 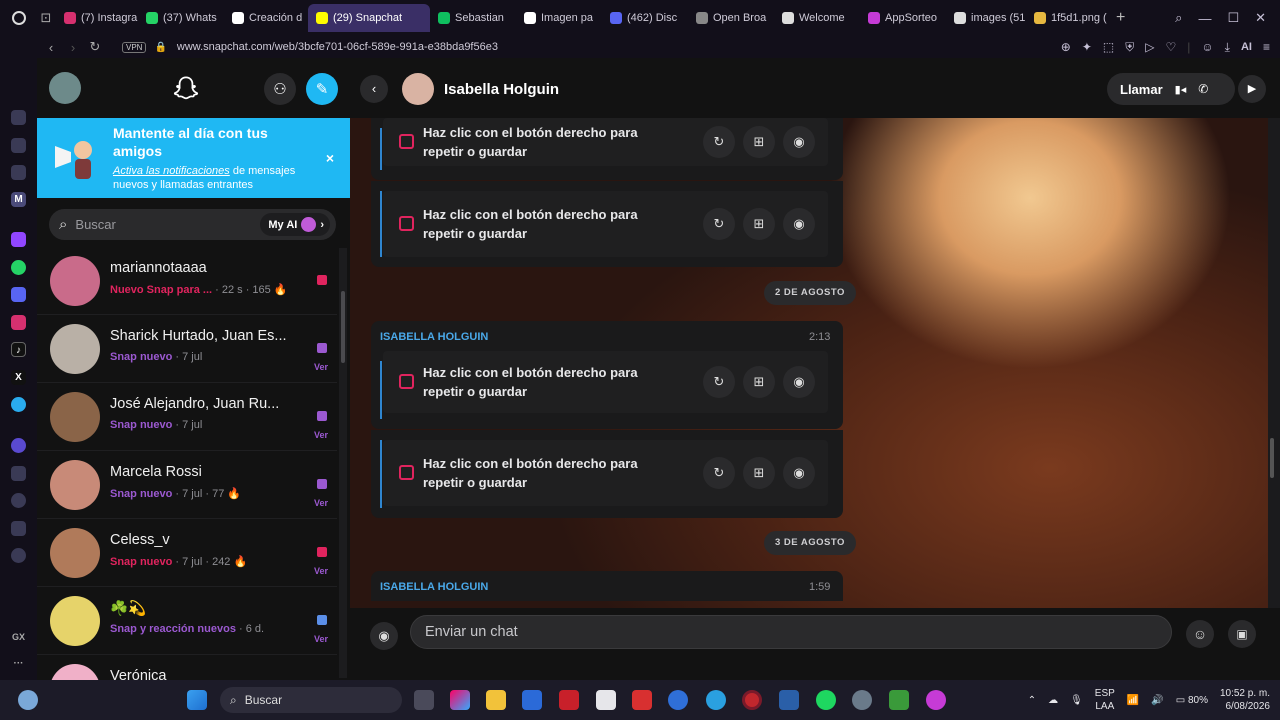 I want to click on extensions-icon, so click(x=18, y=528).